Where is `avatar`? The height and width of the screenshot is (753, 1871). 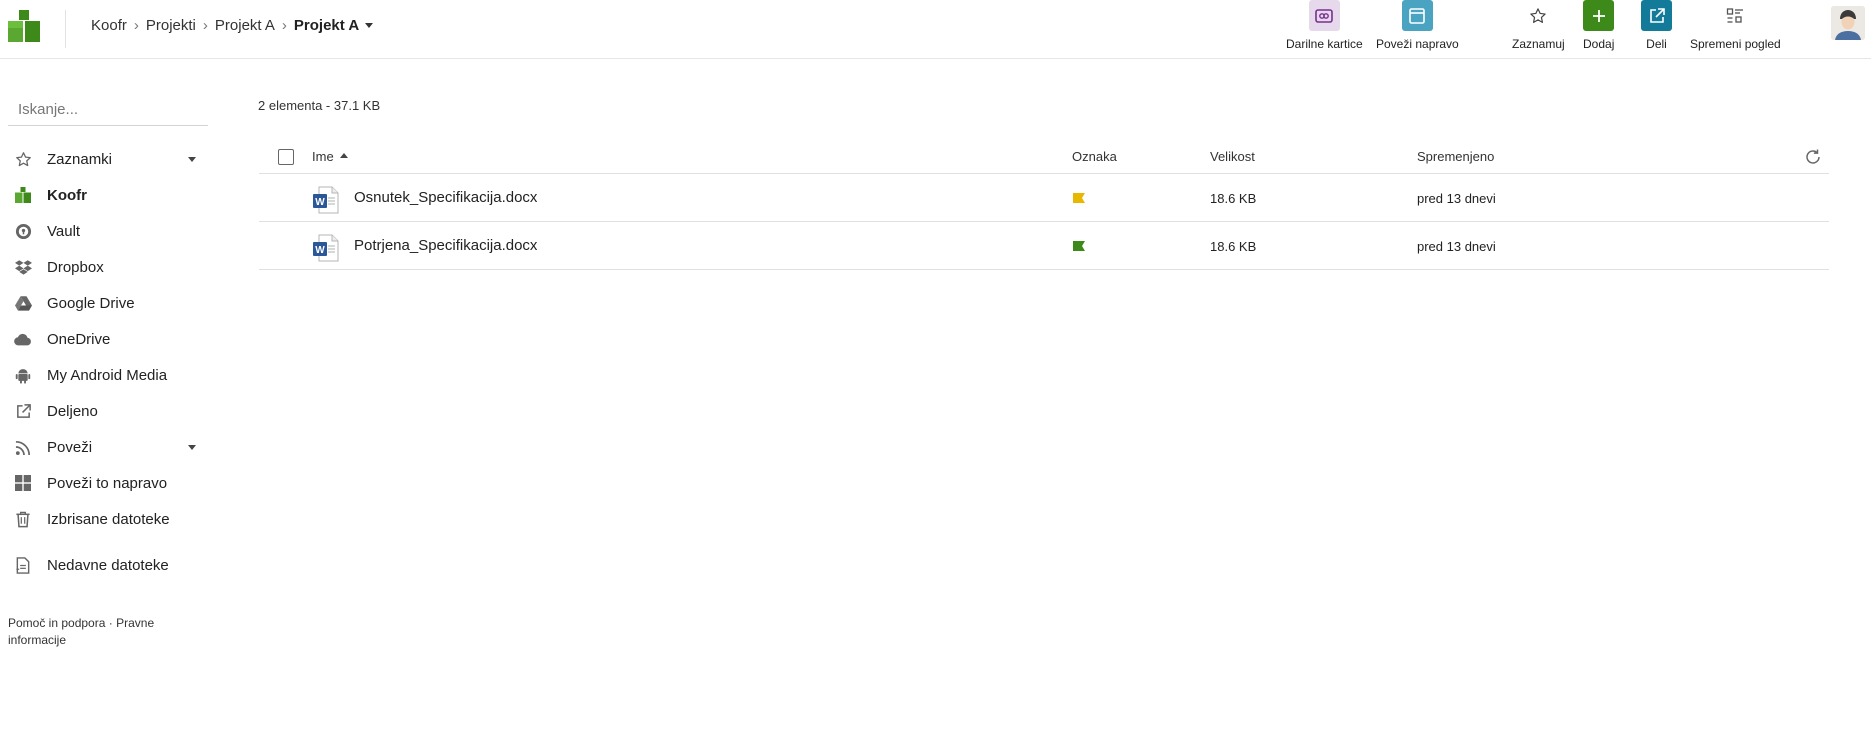 avatar is located at coordinates (1848, 23).